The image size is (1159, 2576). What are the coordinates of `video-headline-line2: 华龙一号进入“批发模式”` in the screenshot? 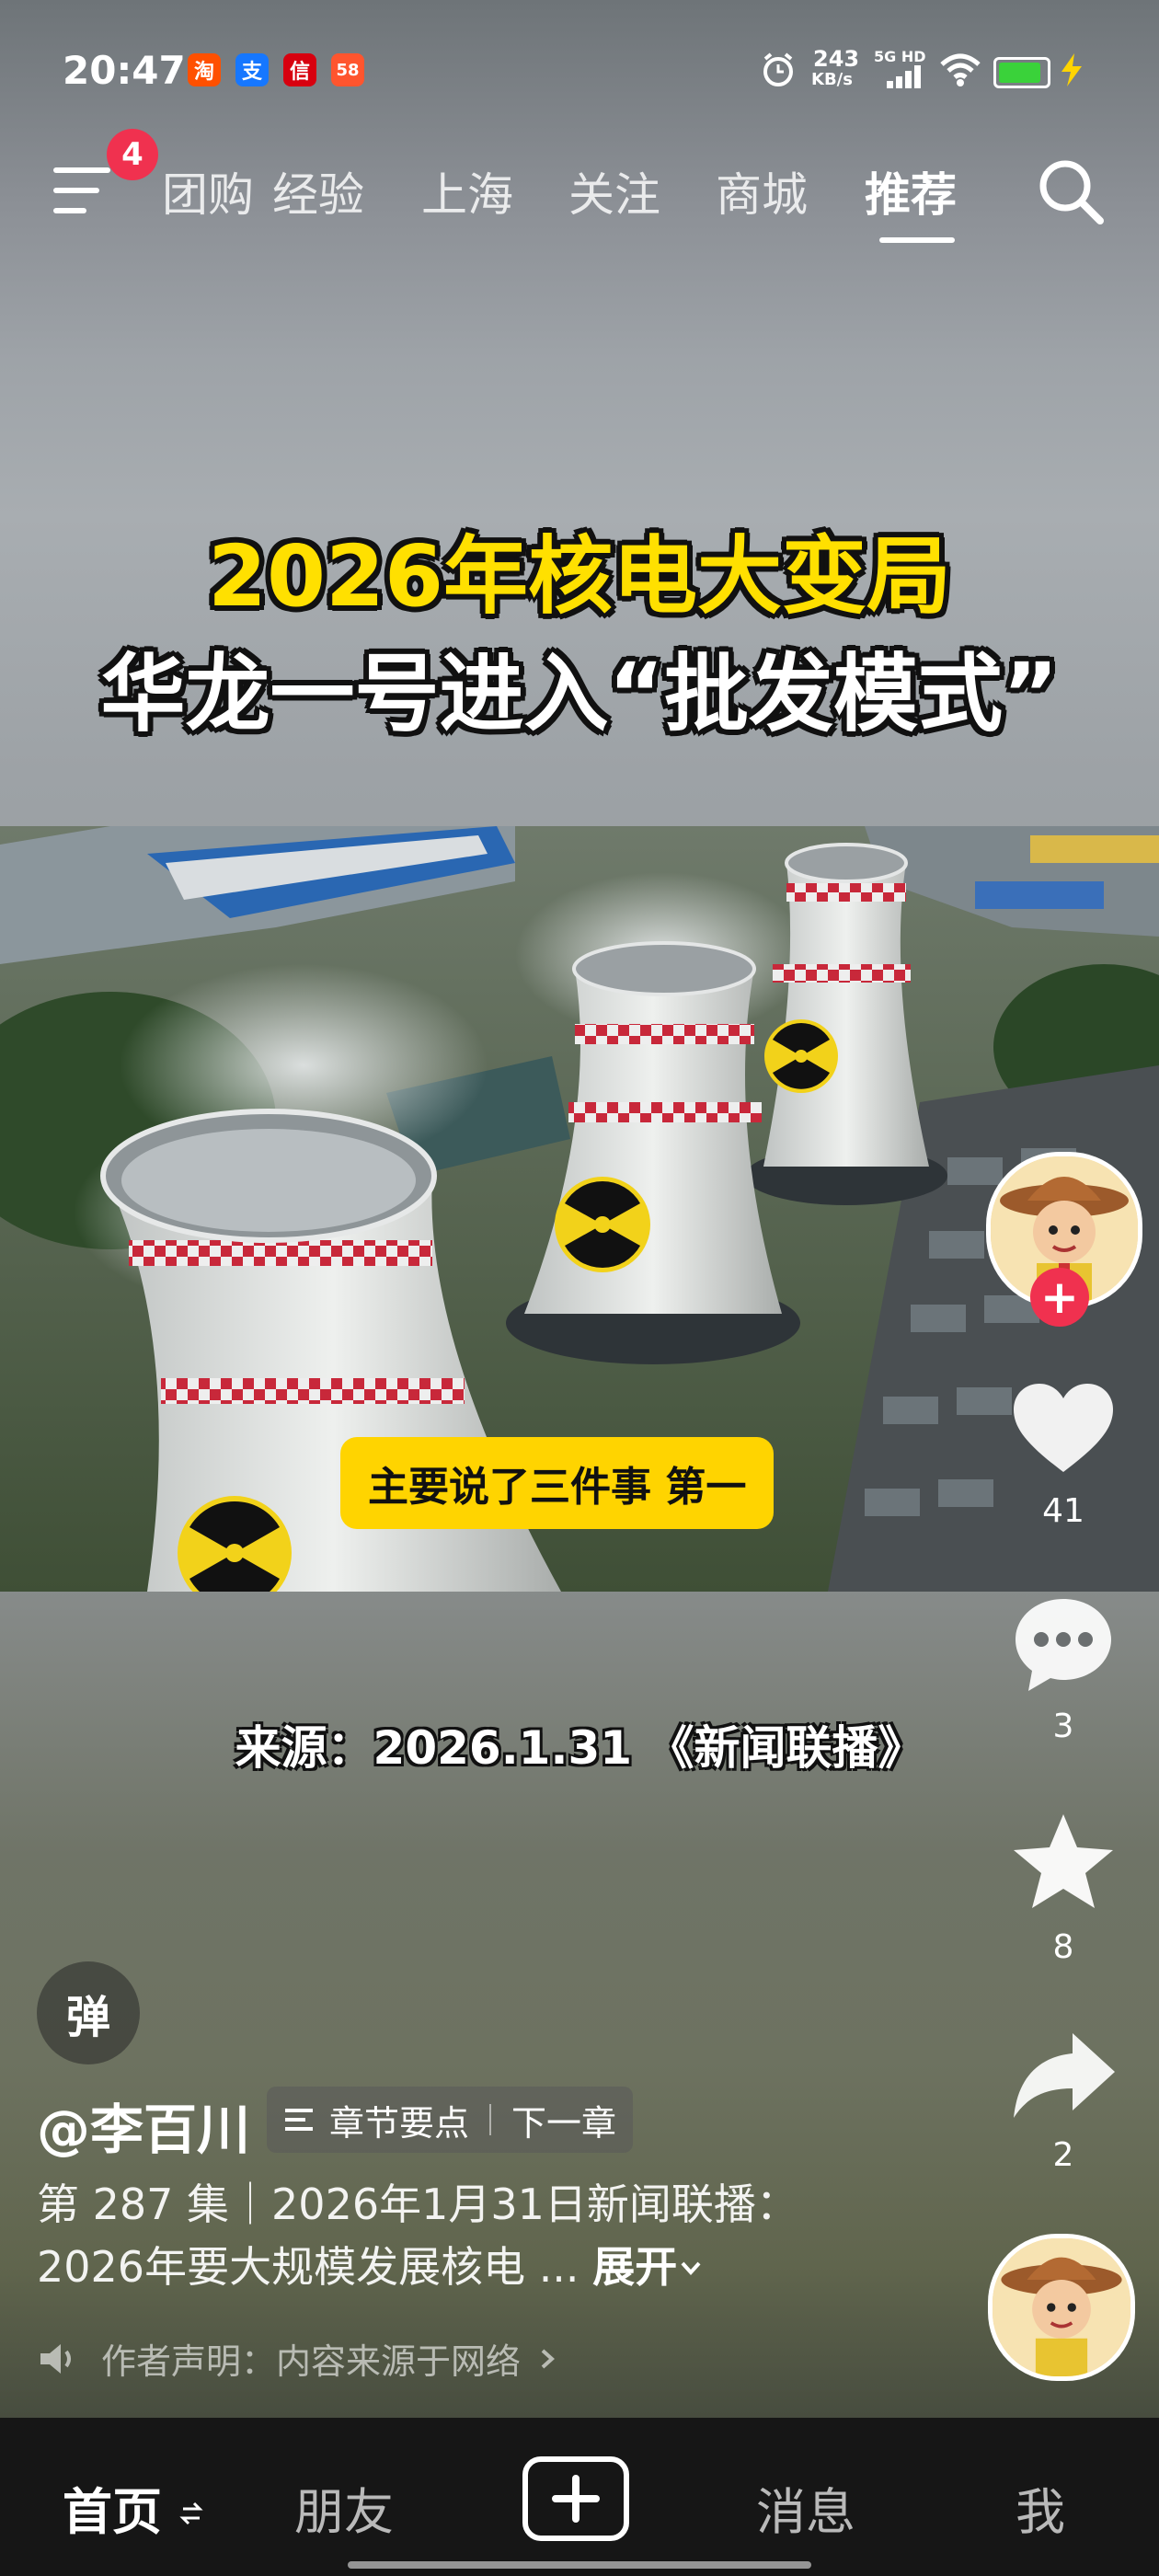 It's located at (579, 694).